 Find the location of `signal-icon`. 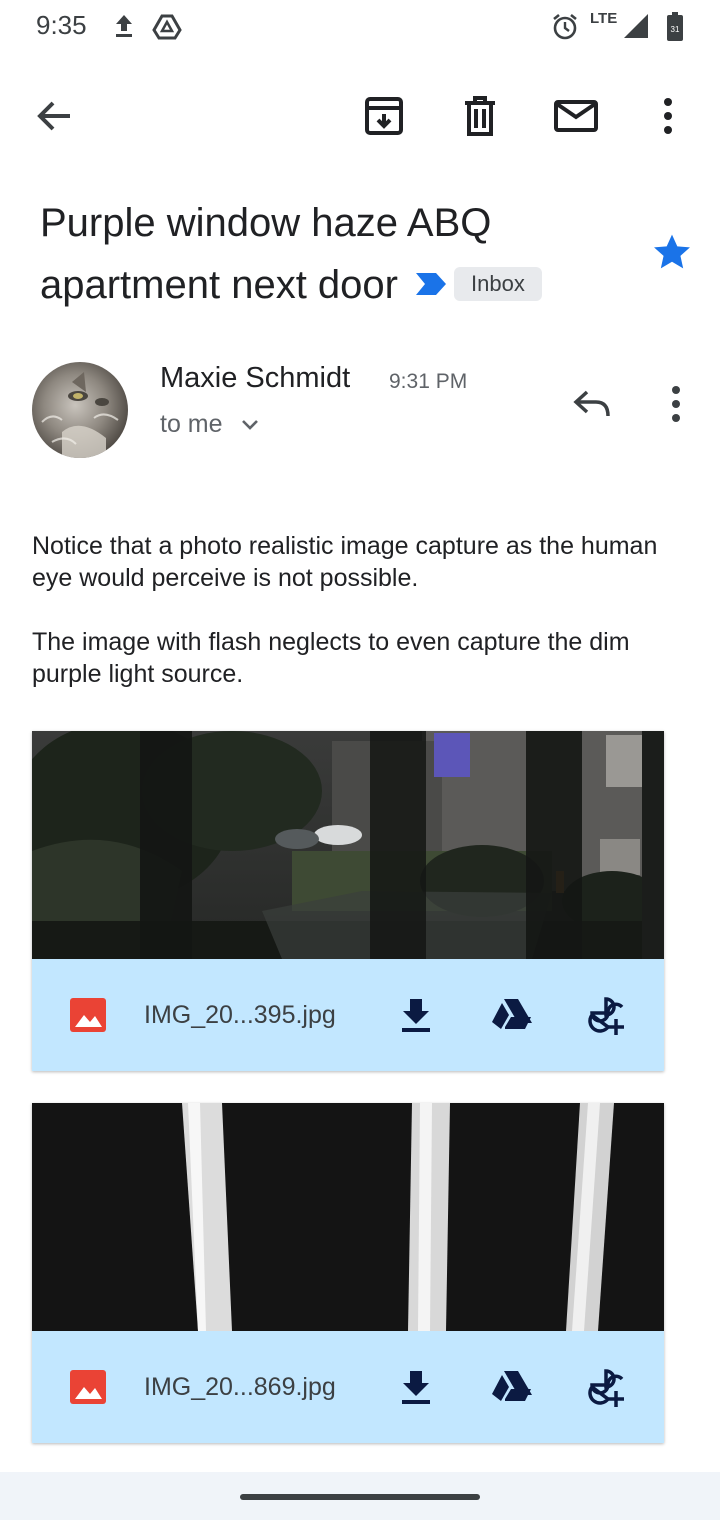

signal-icon is located at coordinates (636, 28).